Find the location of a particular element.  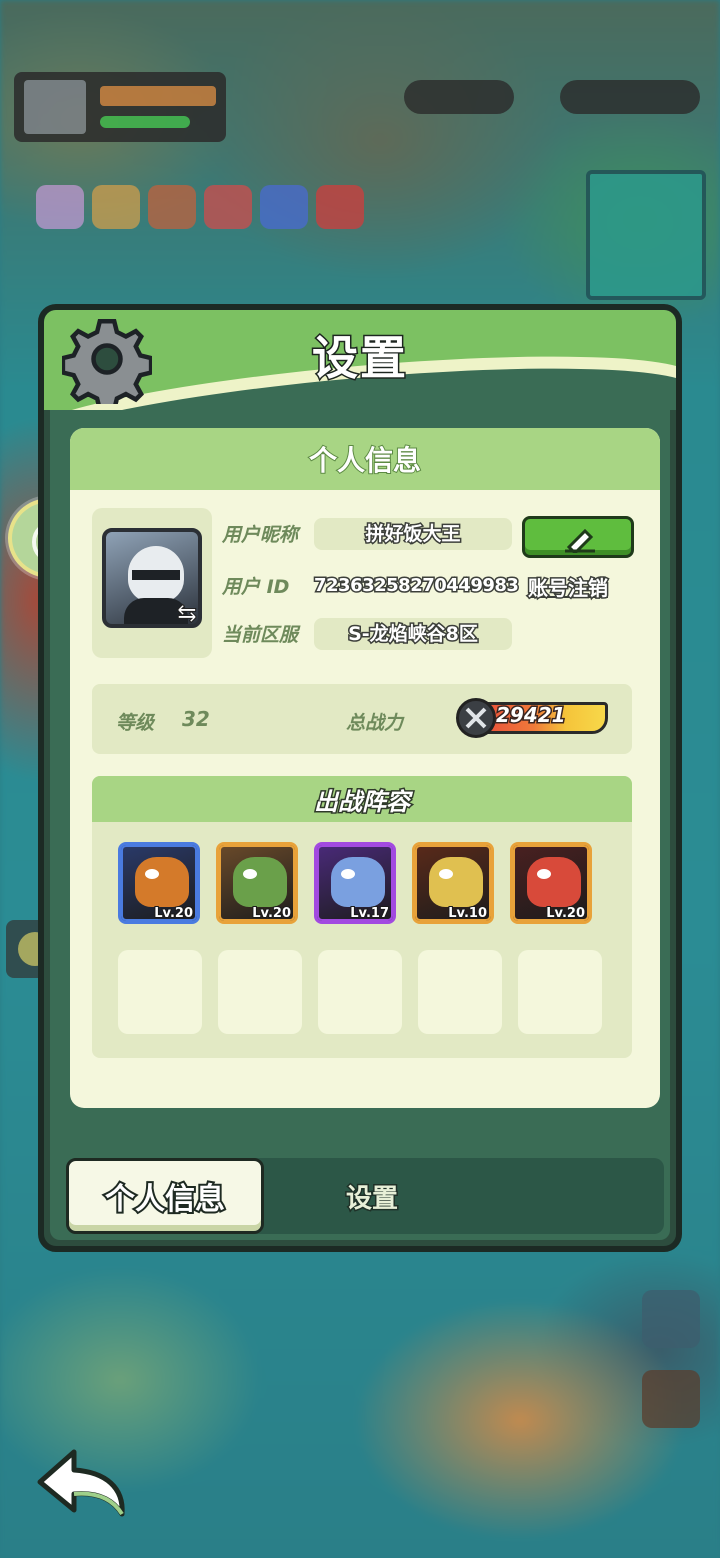

swap-arrows-icon: ⇆ is located at coordinates (185, 611).